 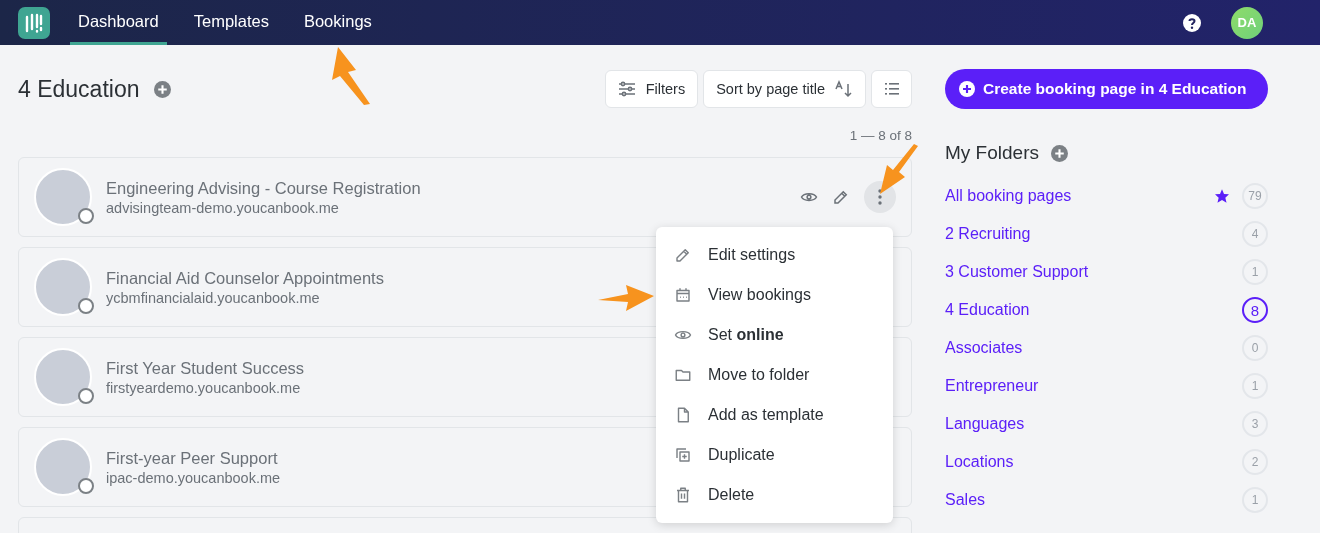 What do you see at coordinates (1255, 462) in the screenshot?
I see `folder-count: 2` at bounding box center [1255, 462].